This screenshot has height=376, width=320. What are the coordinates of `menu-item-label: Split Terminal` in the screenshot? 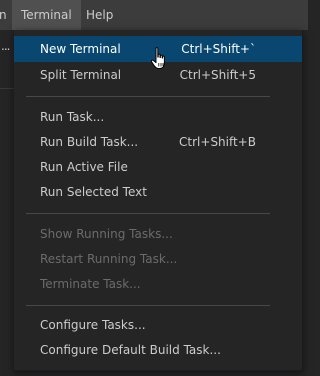 It's located at (81, 75).